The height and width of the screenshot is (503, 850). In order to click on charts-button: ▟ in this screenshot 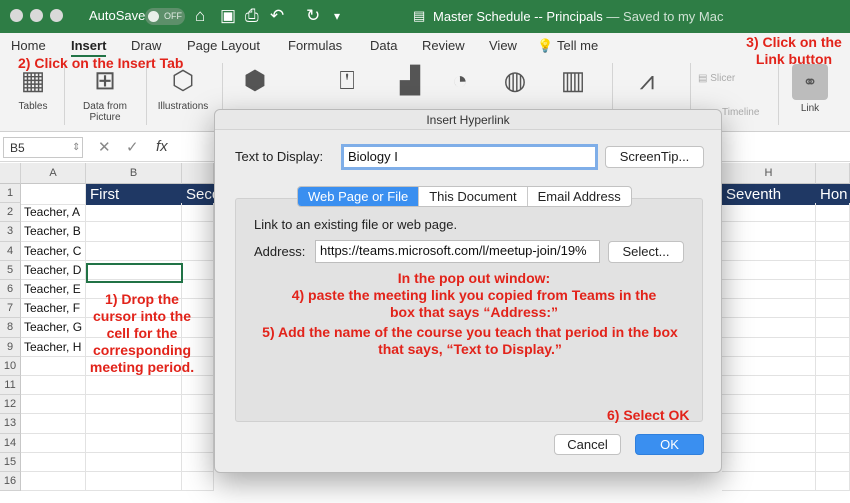, I will do `click(410, 80)`.